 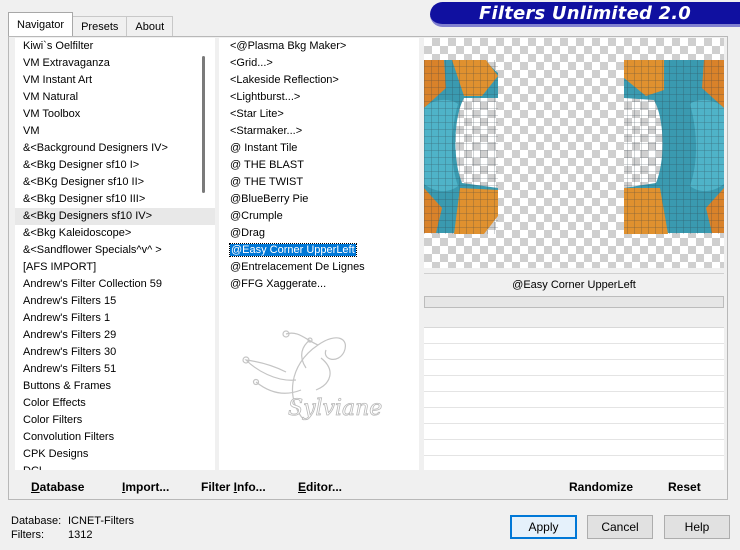 What do you see at coordinates (574, 302) in the screenshot?
I see `progress-bar` at bounding box center [574, 302].